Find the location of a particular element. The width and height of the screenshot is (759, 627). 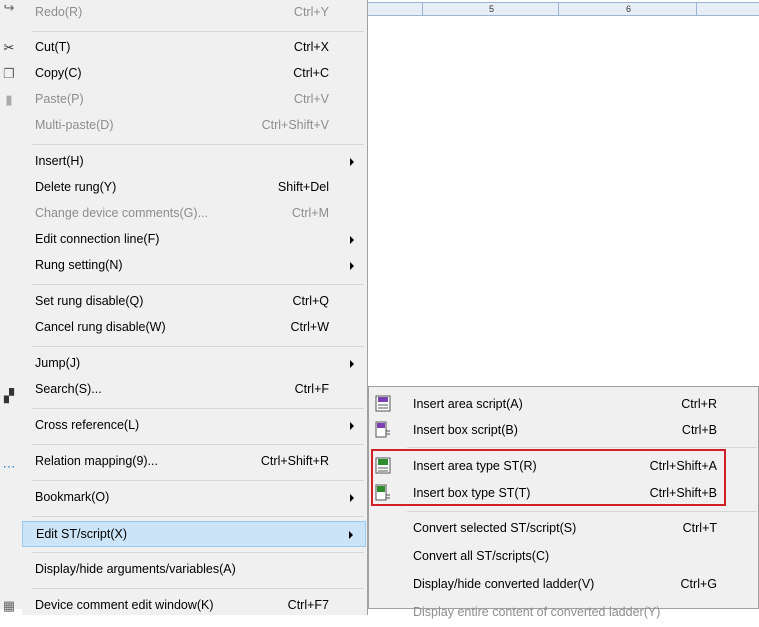

cut-icon: ✂ is located at coordinates (9, 47).